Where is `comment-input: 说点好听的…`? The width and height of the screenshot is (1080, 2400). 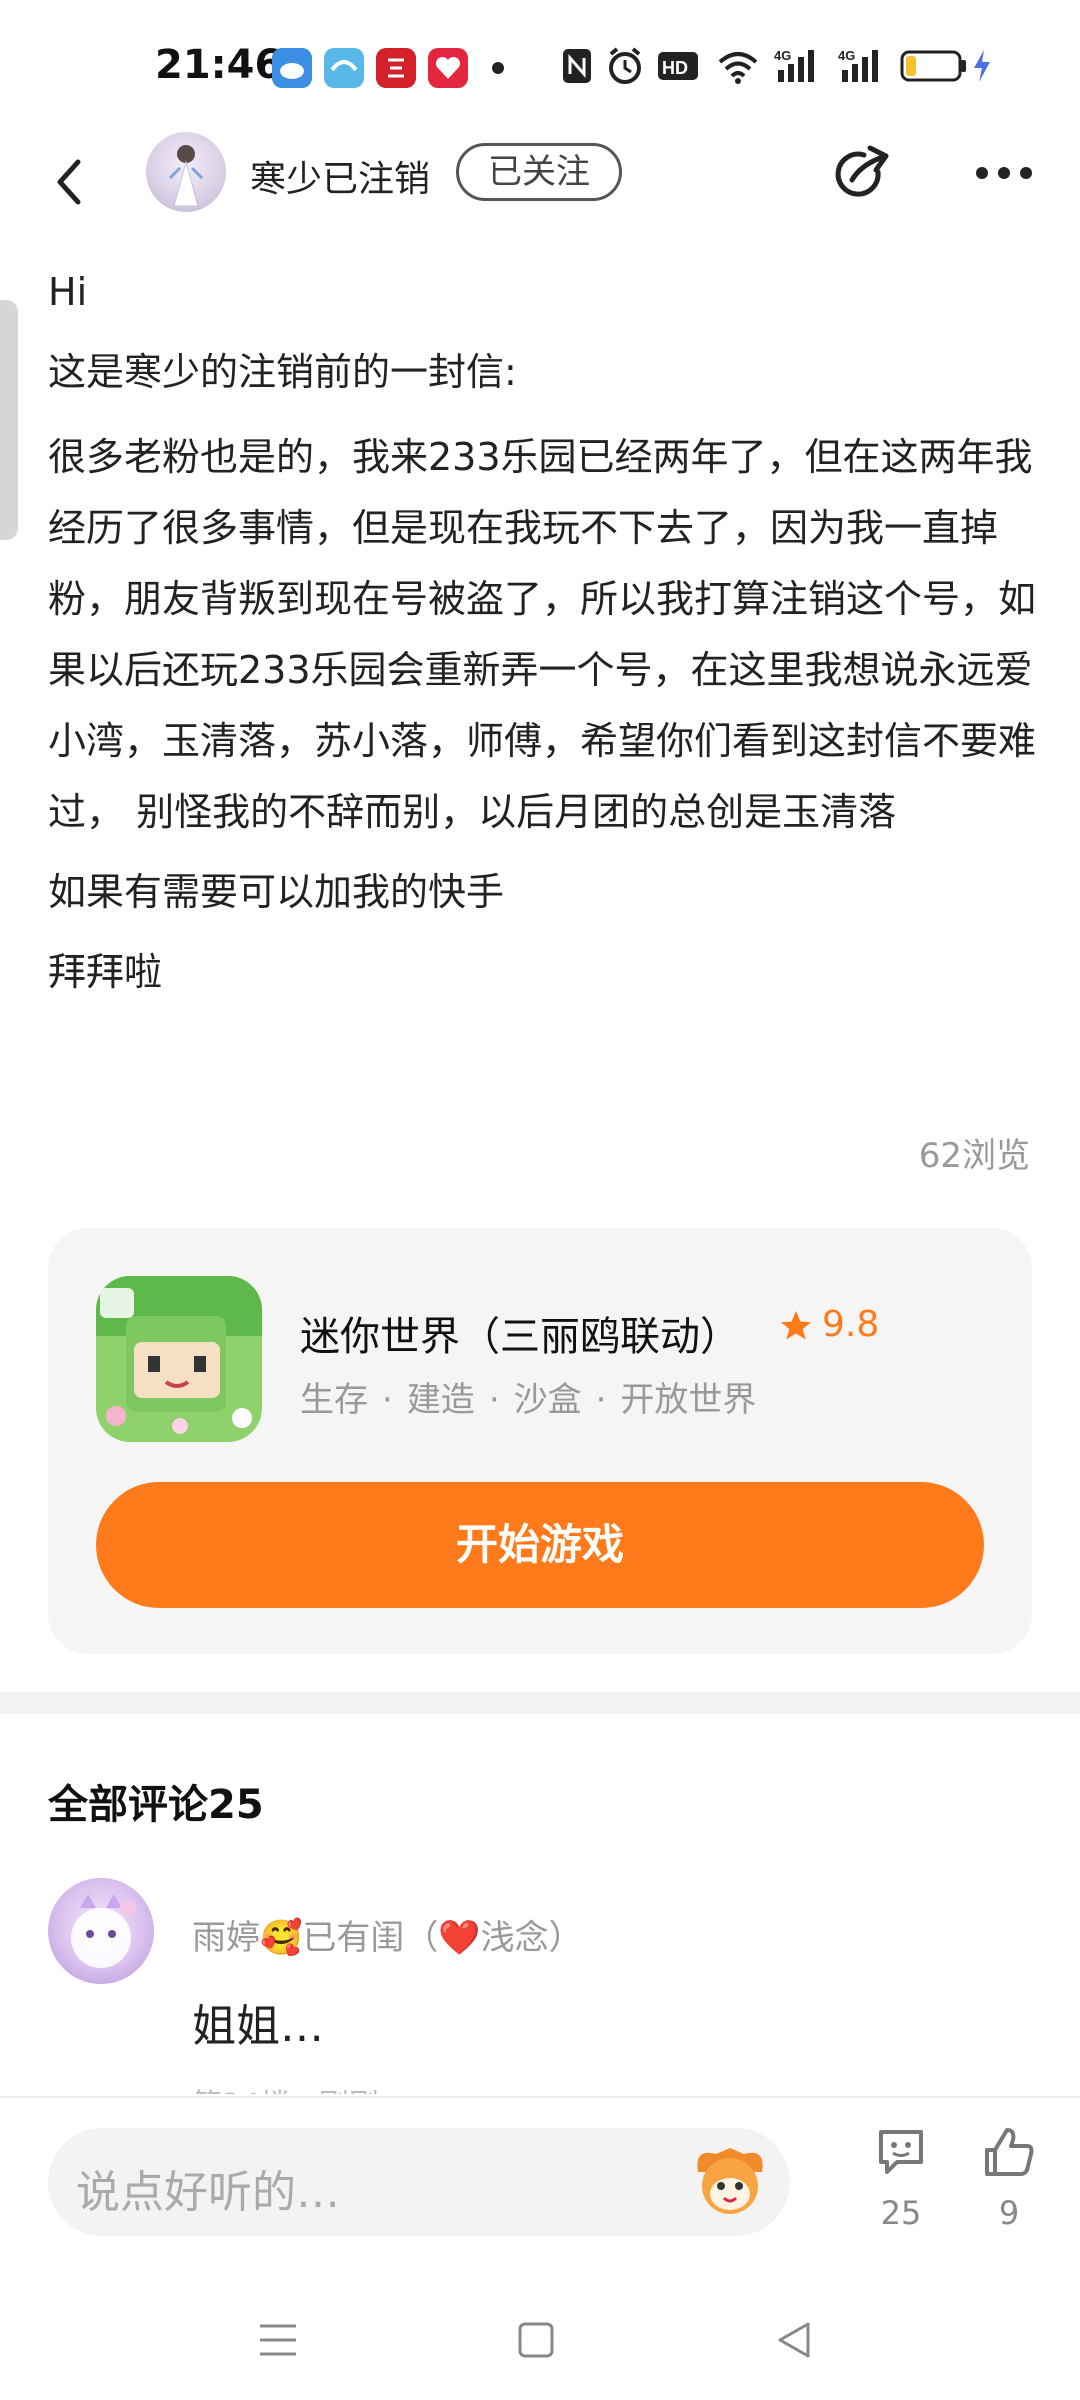
comment-input: 说点好听的… is located at coordinates (419, 2182).